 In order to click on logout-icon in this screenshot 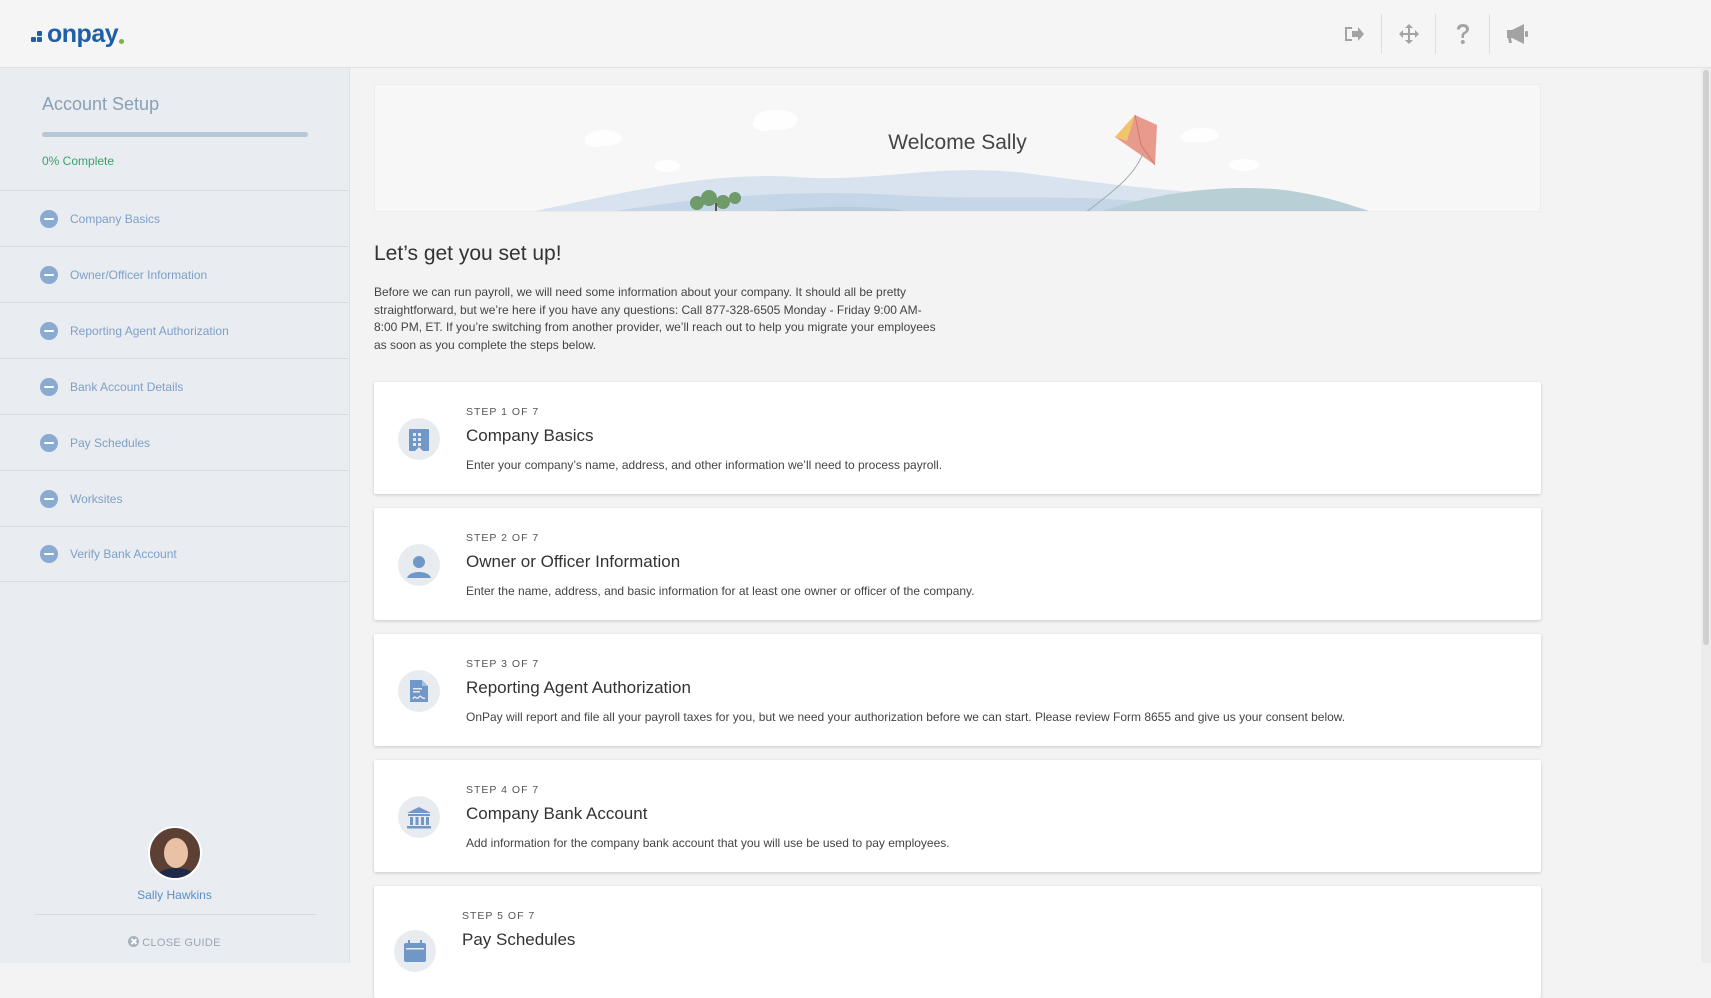, I will do `click(1354, 34)`.